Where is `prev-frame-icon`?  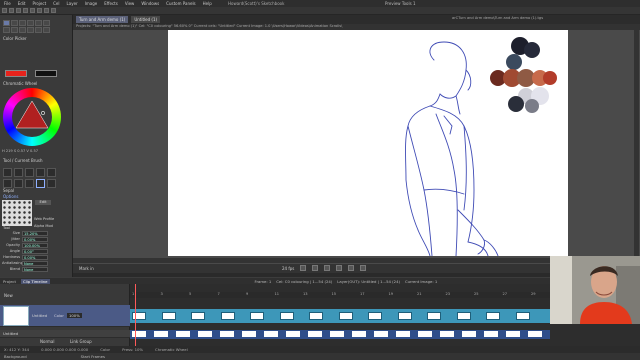
prev-frame-icon is located at coordinates (315, 268).